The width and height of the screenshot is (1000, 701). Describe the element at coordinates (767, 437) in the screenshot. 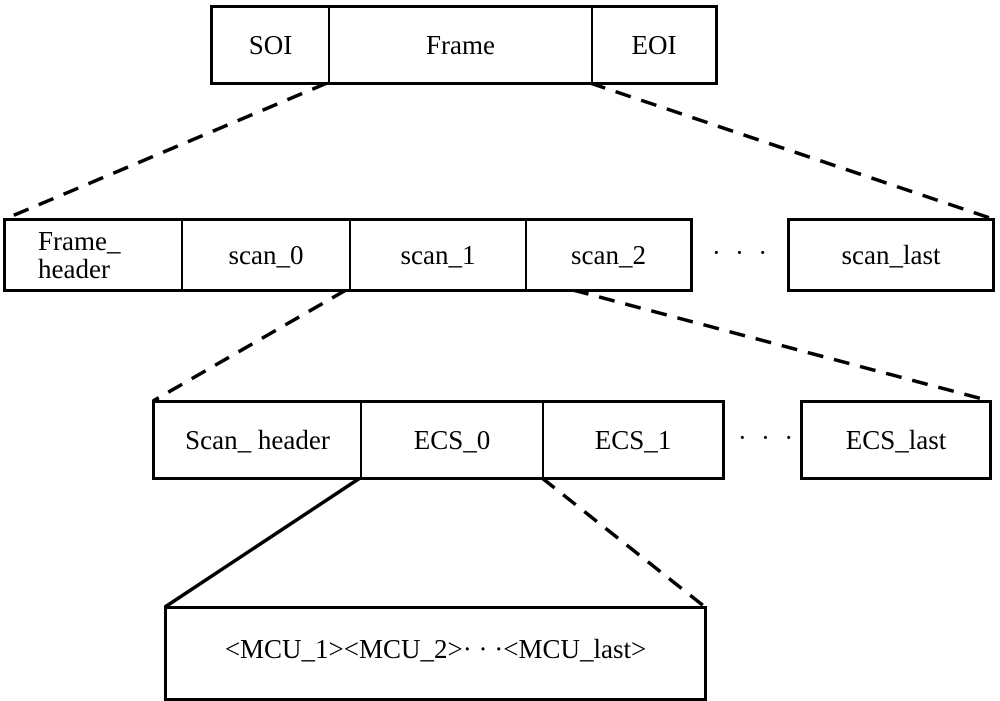

I see `ecs-ellipsis: · · ·` at that location.